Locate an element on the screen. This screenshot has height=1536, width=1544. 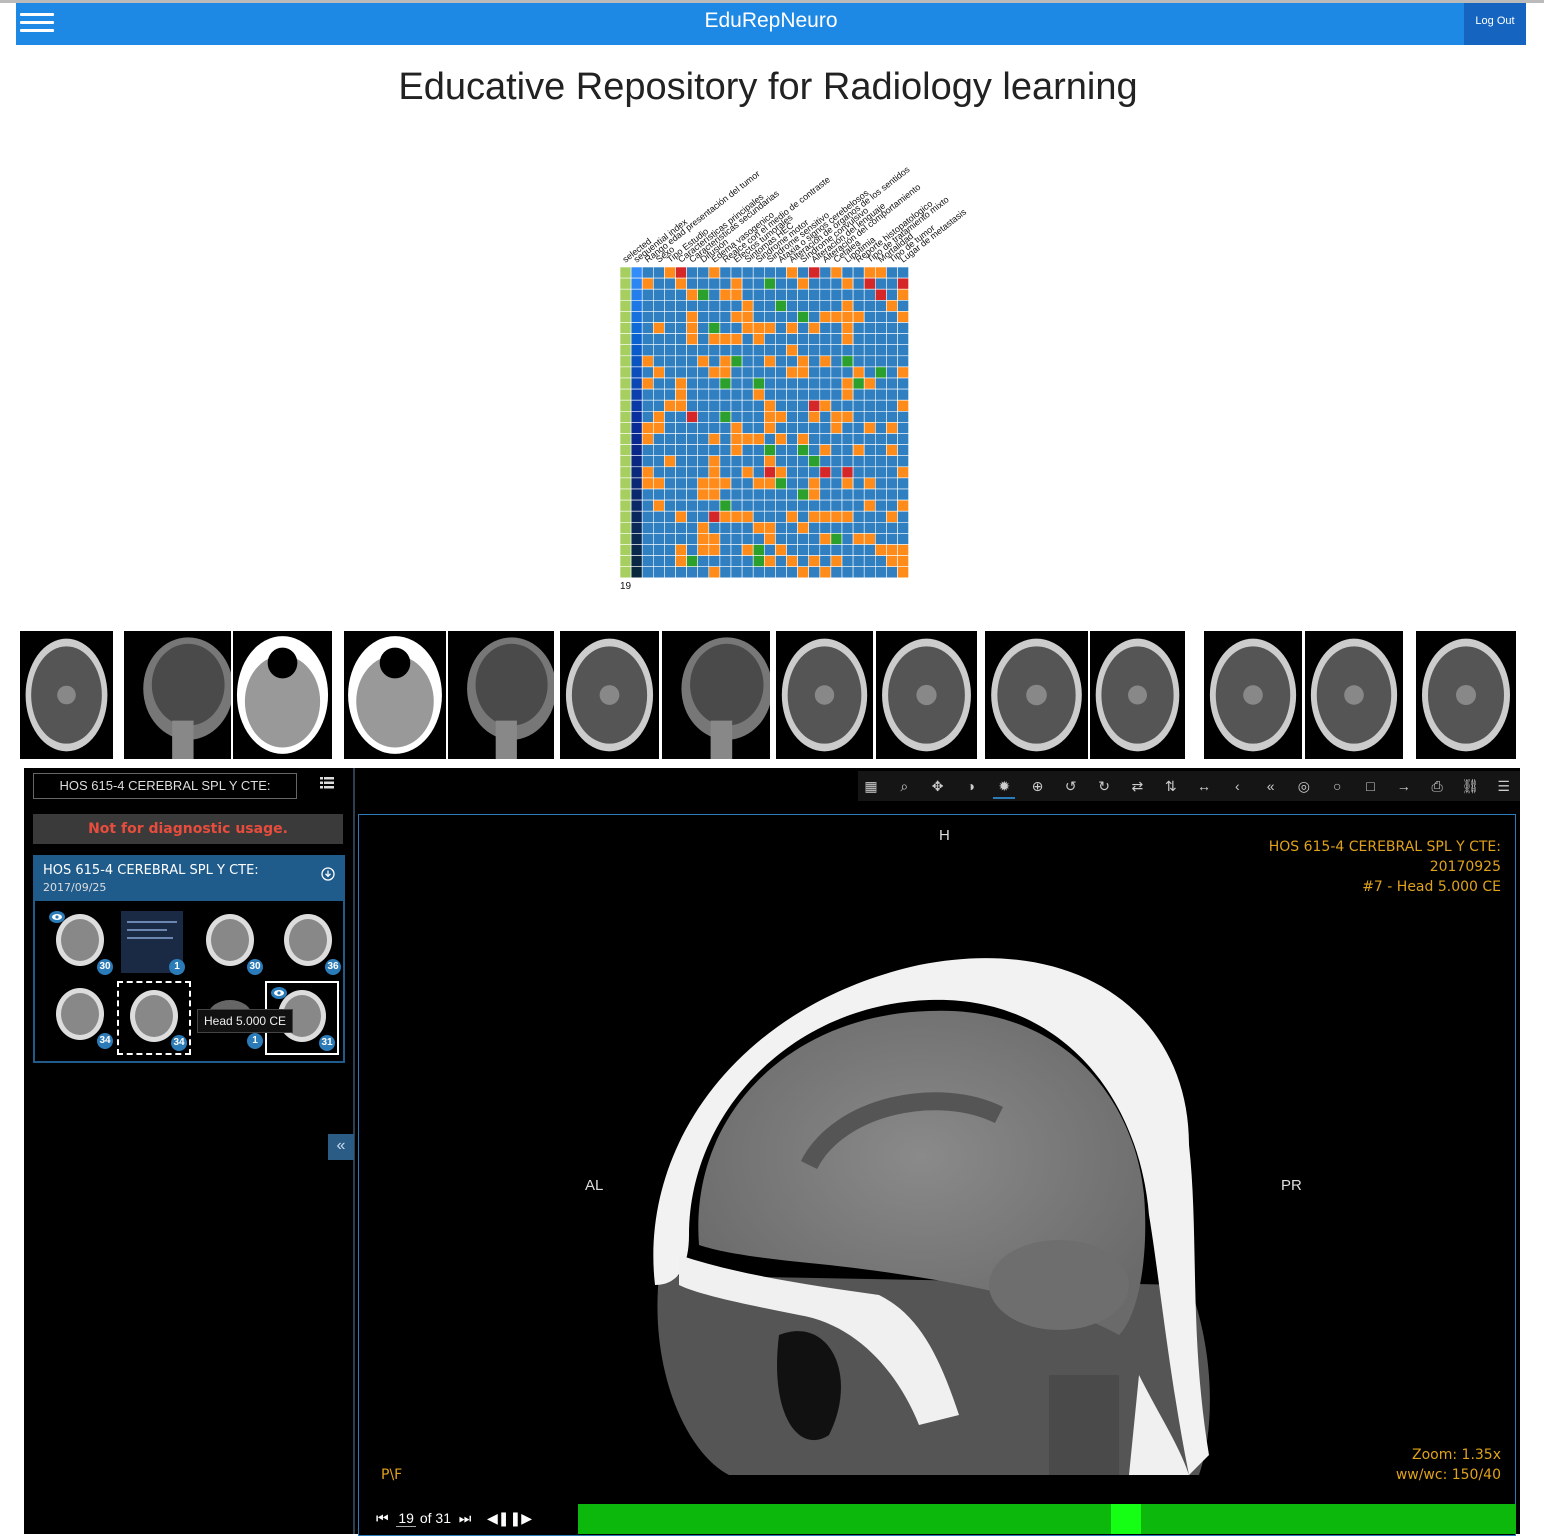
square-icon: □ is located at coordinates (1371, 786).